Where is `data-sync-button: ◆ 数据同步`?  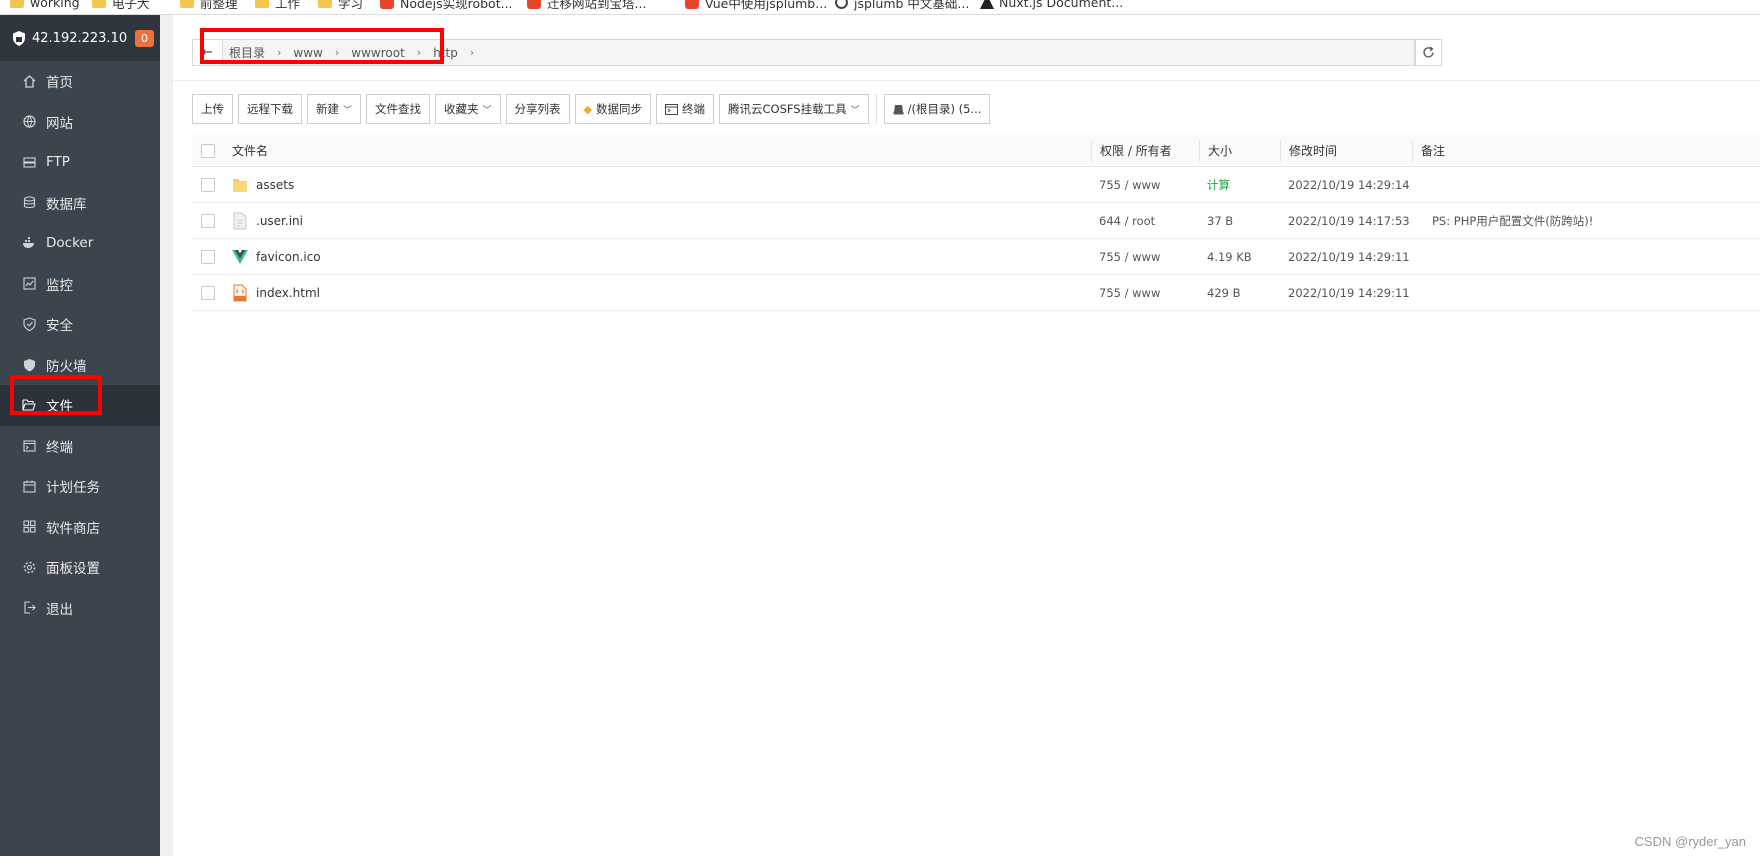
data-sync-button: ◆ 数据同步 is located at coordinates (612, 109).